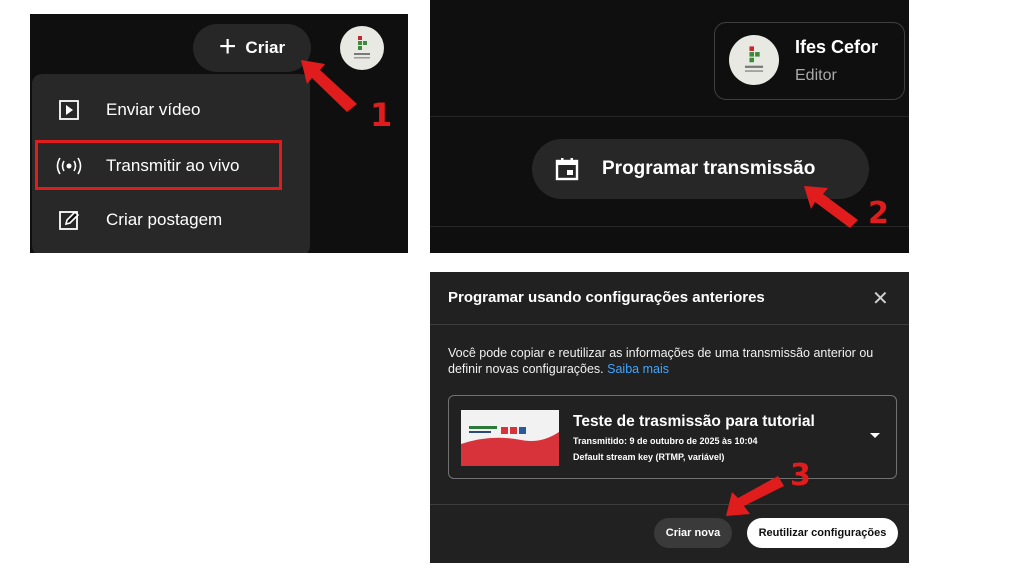 The height and width of the screenshot is (576, 1024). I want to click on account-switcher: Ifes Cefor Editor, so click(809, 61).